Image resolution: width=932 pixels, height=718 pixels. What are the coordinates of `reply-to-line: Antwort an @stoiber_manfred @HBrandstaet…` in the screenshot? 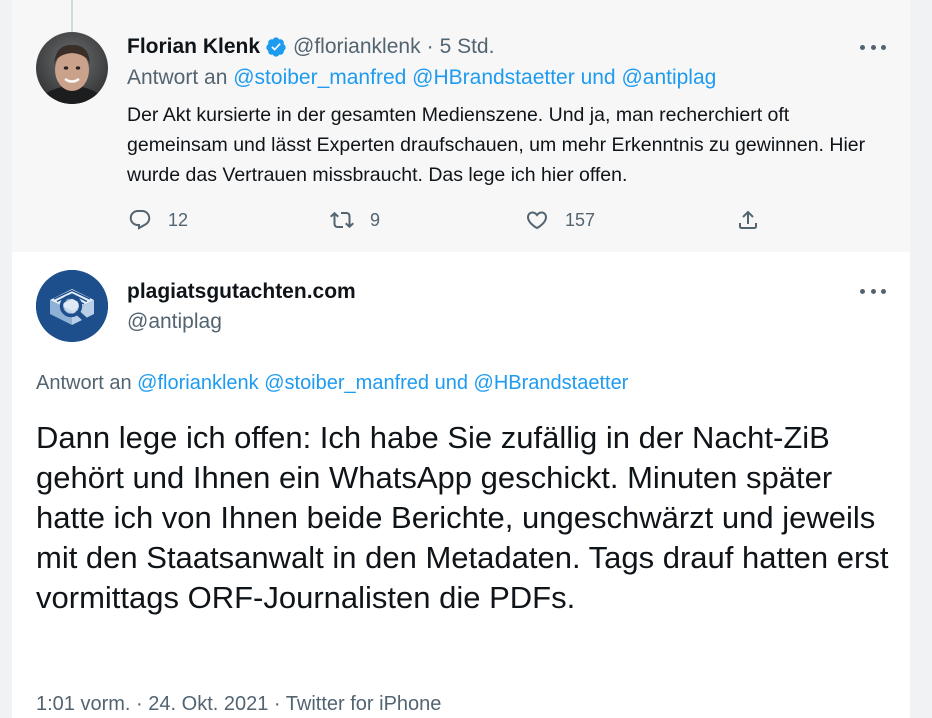 It's located at (421, 78).